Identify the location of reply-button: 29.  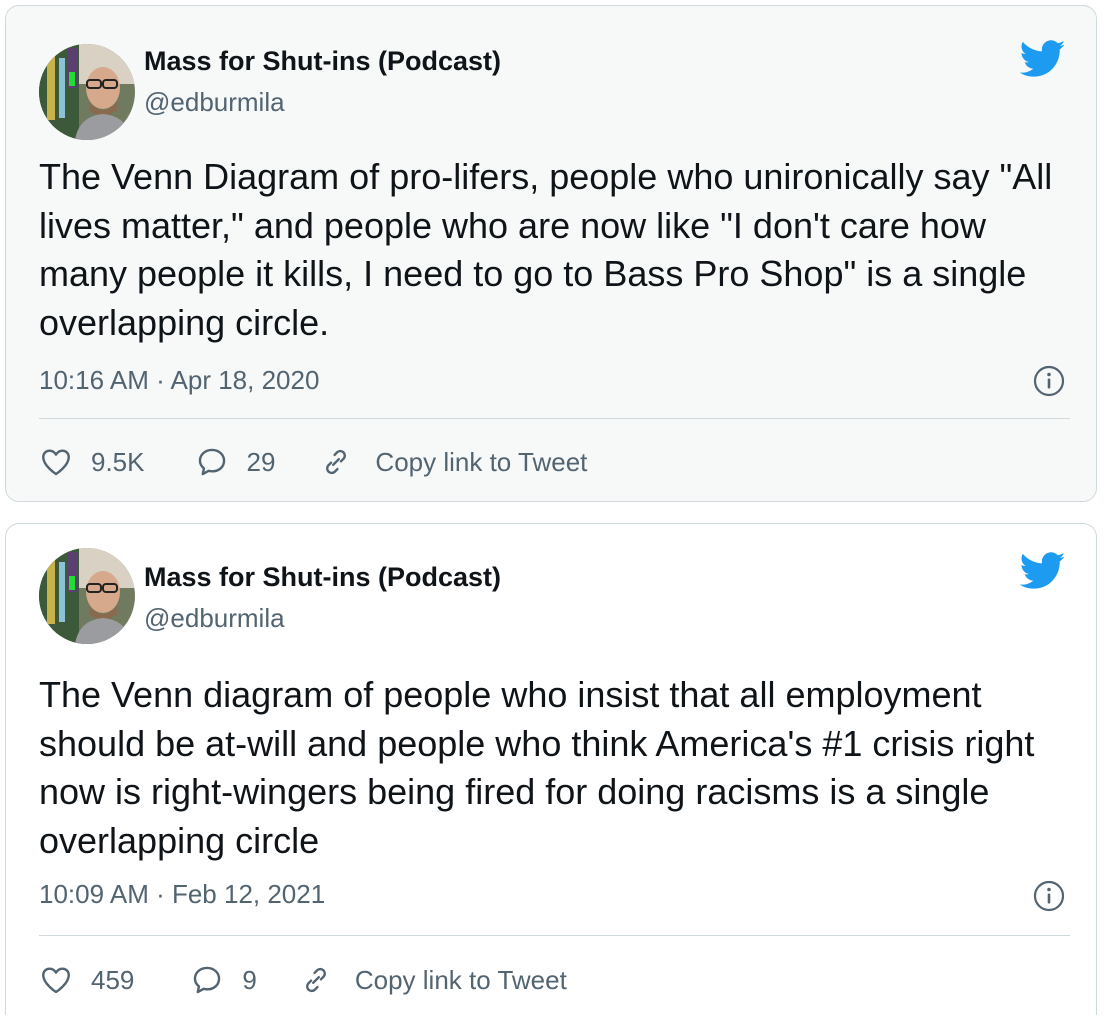
(235, 462).